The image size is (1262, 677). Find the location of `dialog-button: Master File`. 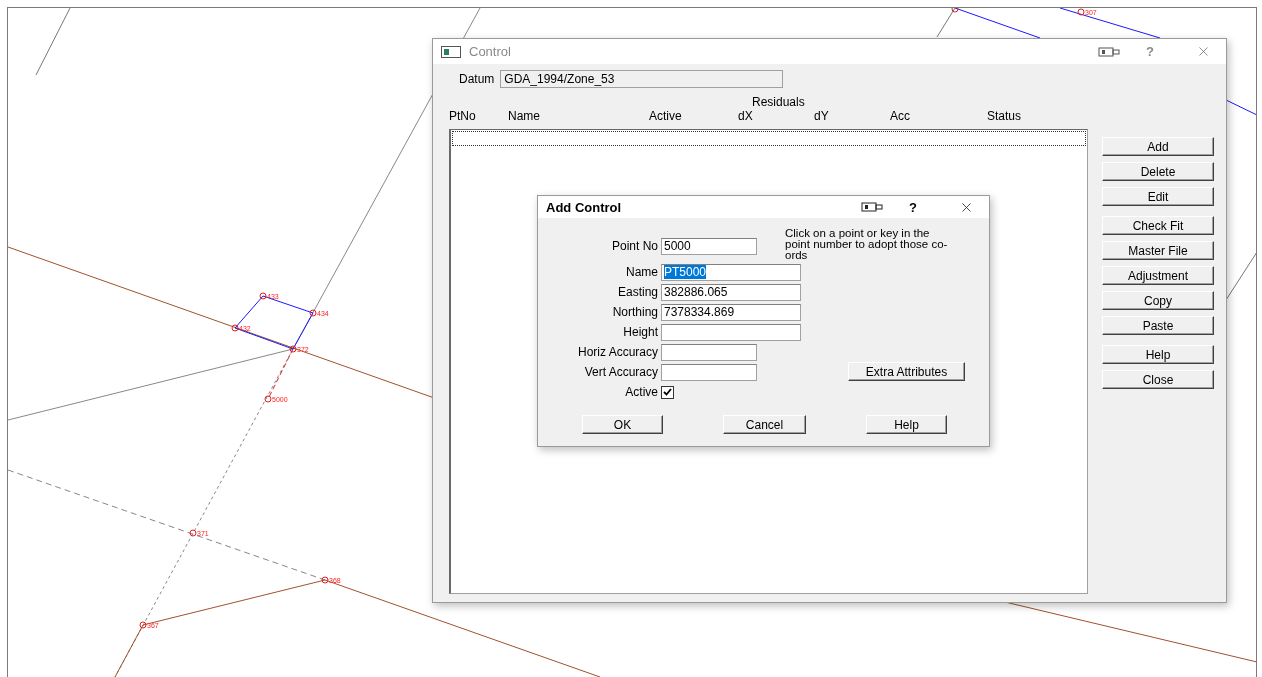

dialog-button: Master File is located at coordinates (1158, 250).